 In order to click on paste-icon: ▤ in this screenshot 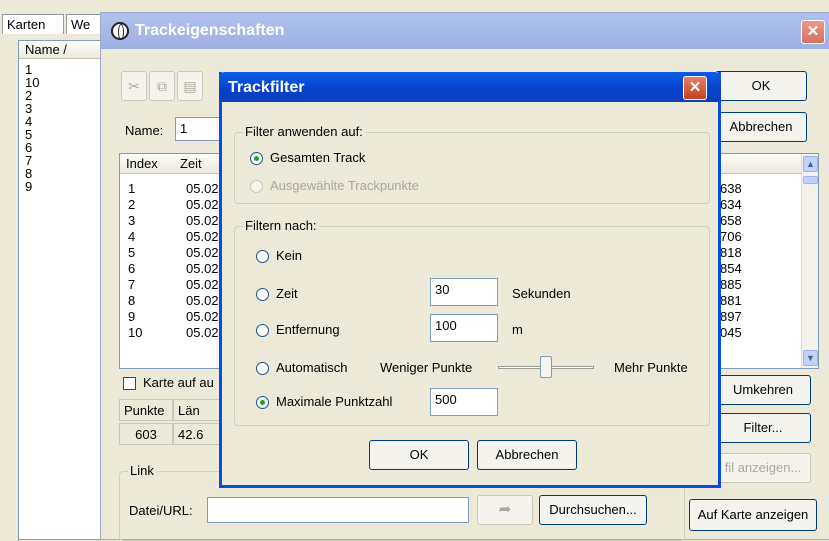, I will do `click(190, 86)`.